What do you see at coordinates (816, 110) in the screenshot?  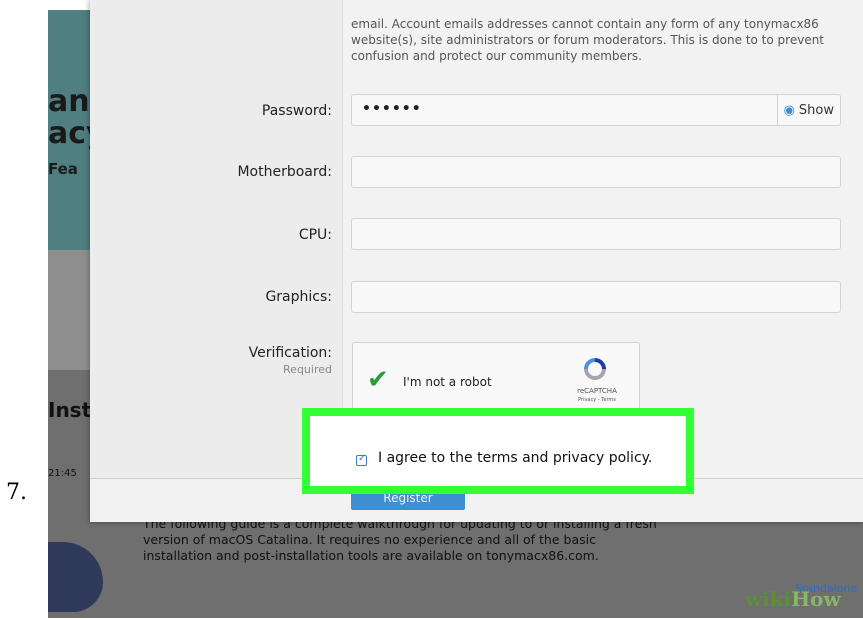 I see `show-label: Show` at bounding box center [816, 110].